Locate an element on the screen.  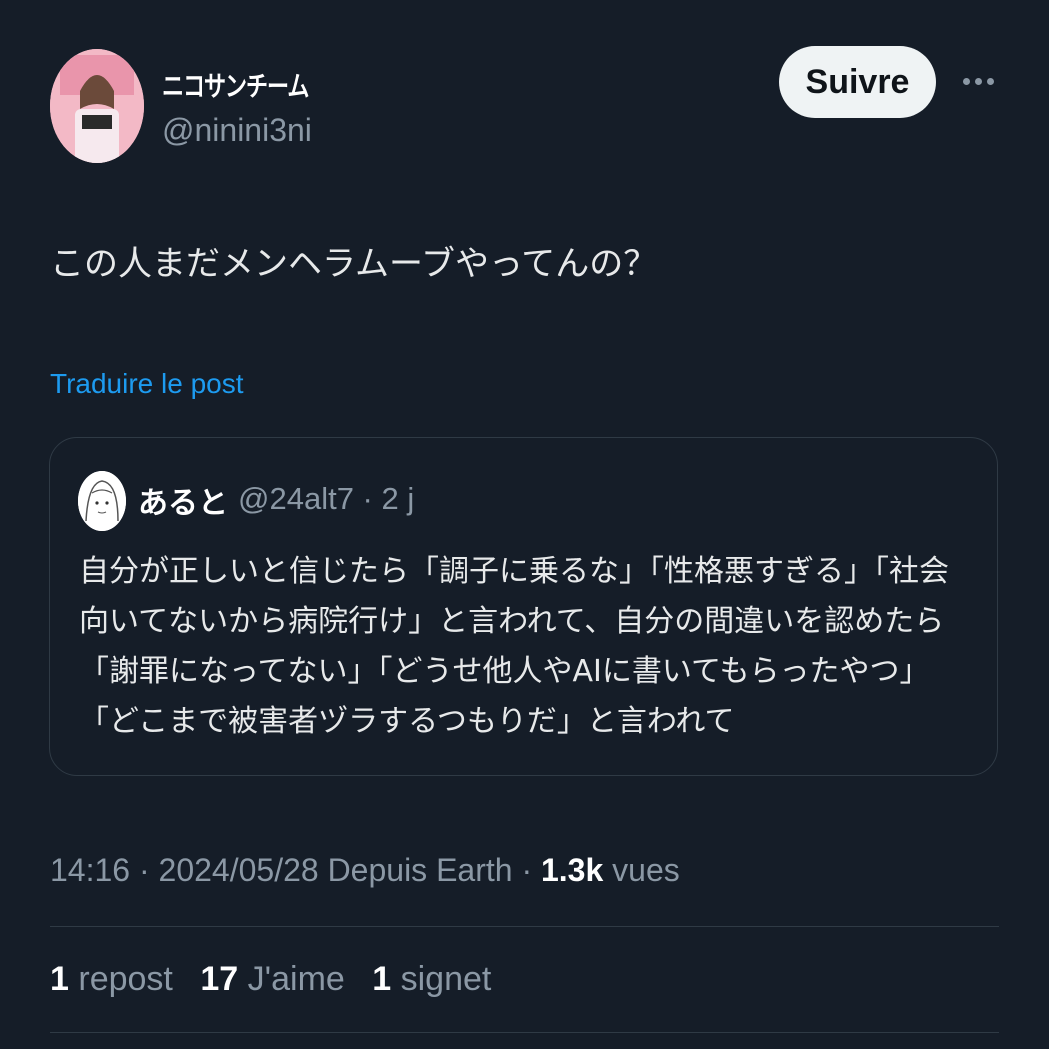
likes-stat: 17 J'aime is located at coordinates (277, 979).